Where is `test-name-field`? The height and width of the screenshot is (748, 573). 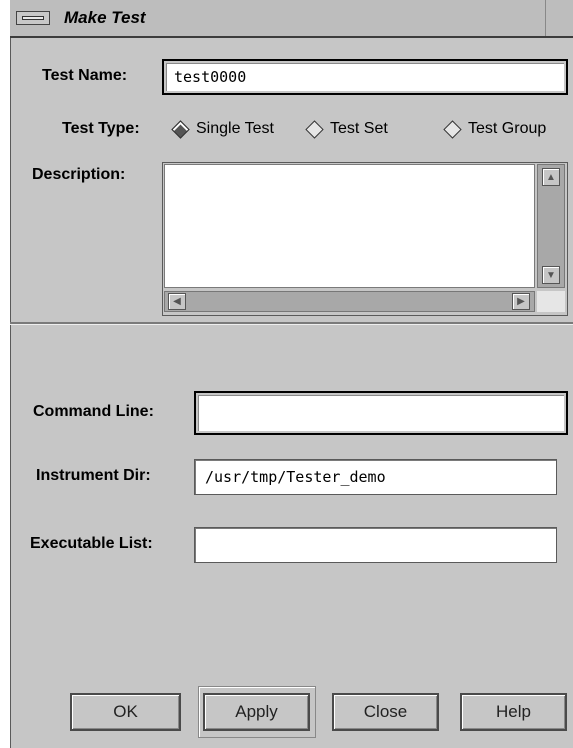
test-name-field is located at coordinates (365, 77).